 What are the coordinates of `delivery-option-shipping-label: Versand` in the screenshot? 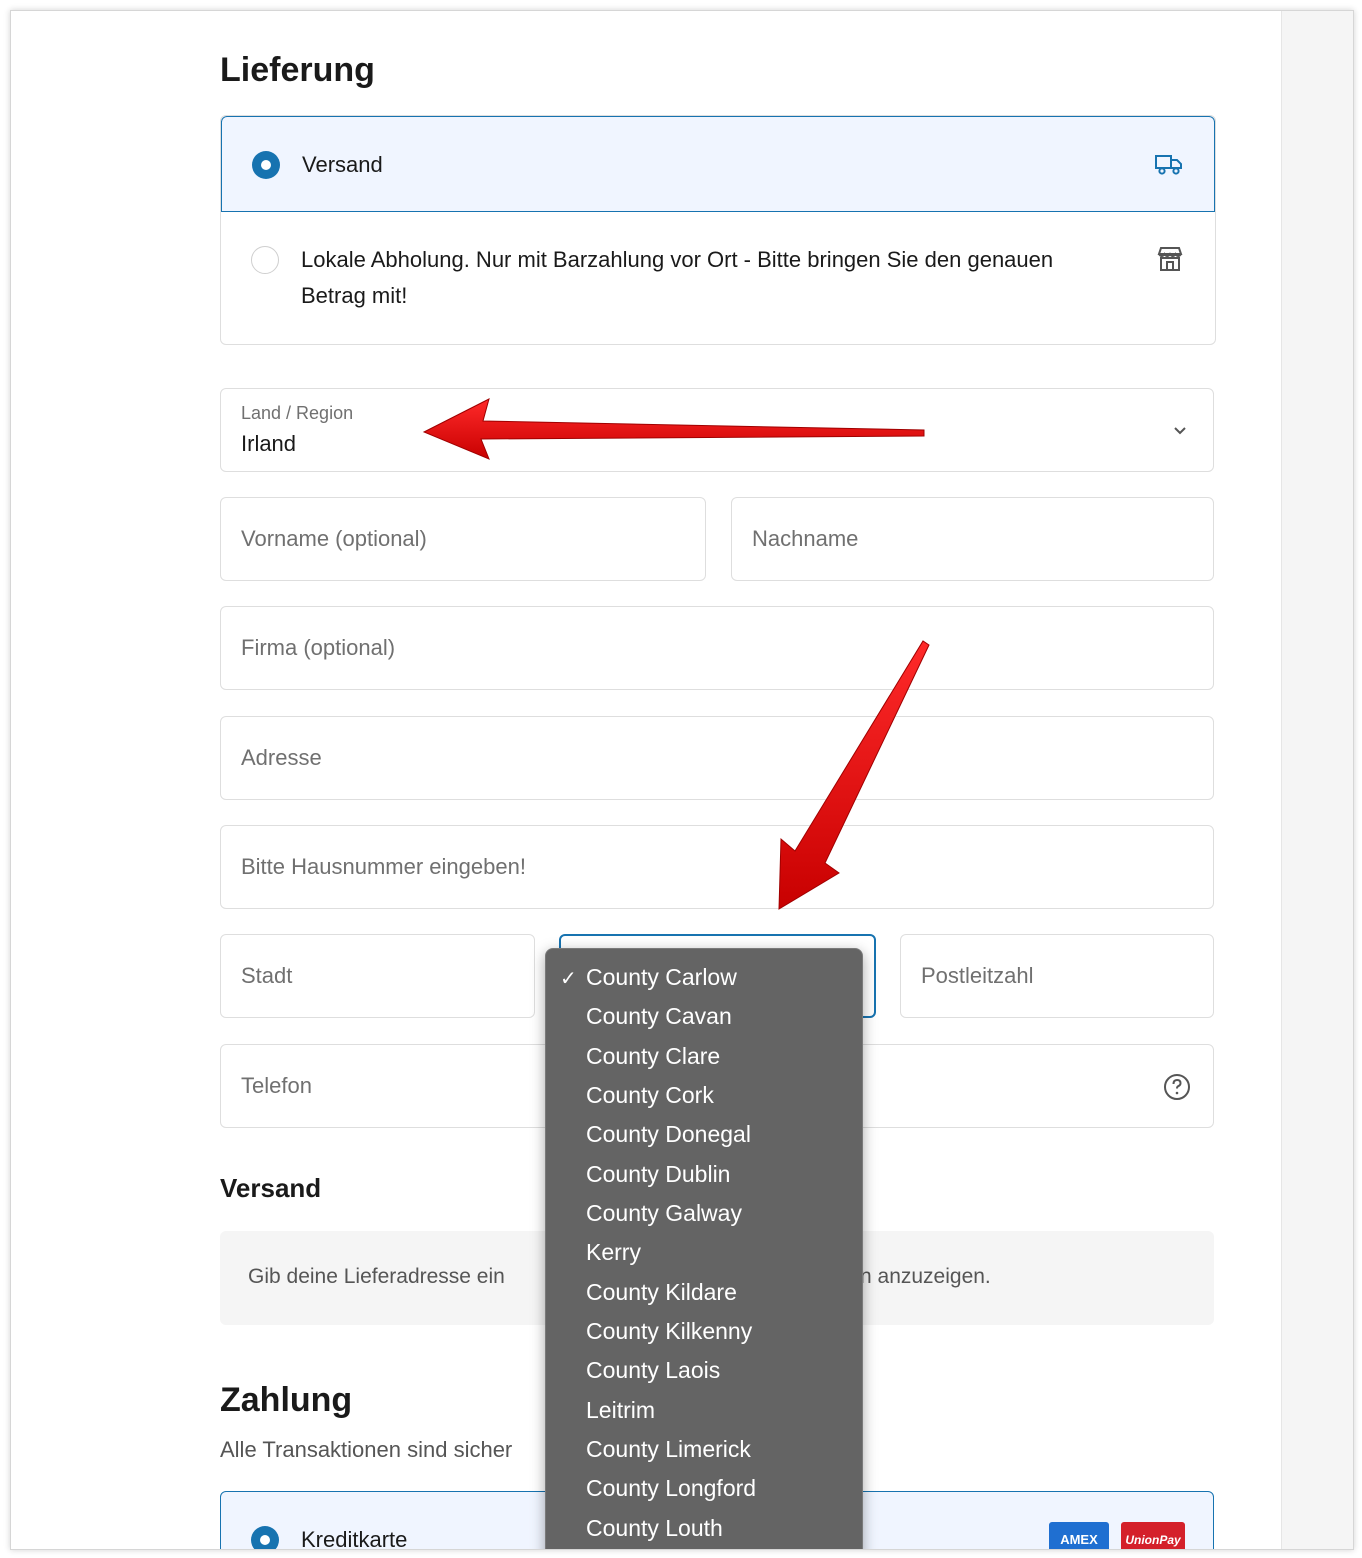 It's located at (342, 164).